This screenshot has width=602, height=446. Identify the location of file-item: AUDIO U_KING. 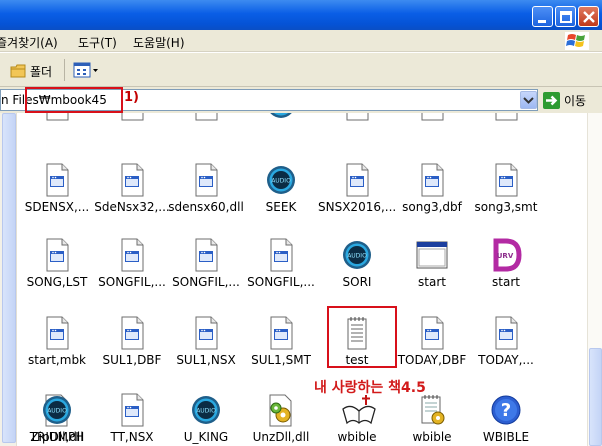
(206, 418).